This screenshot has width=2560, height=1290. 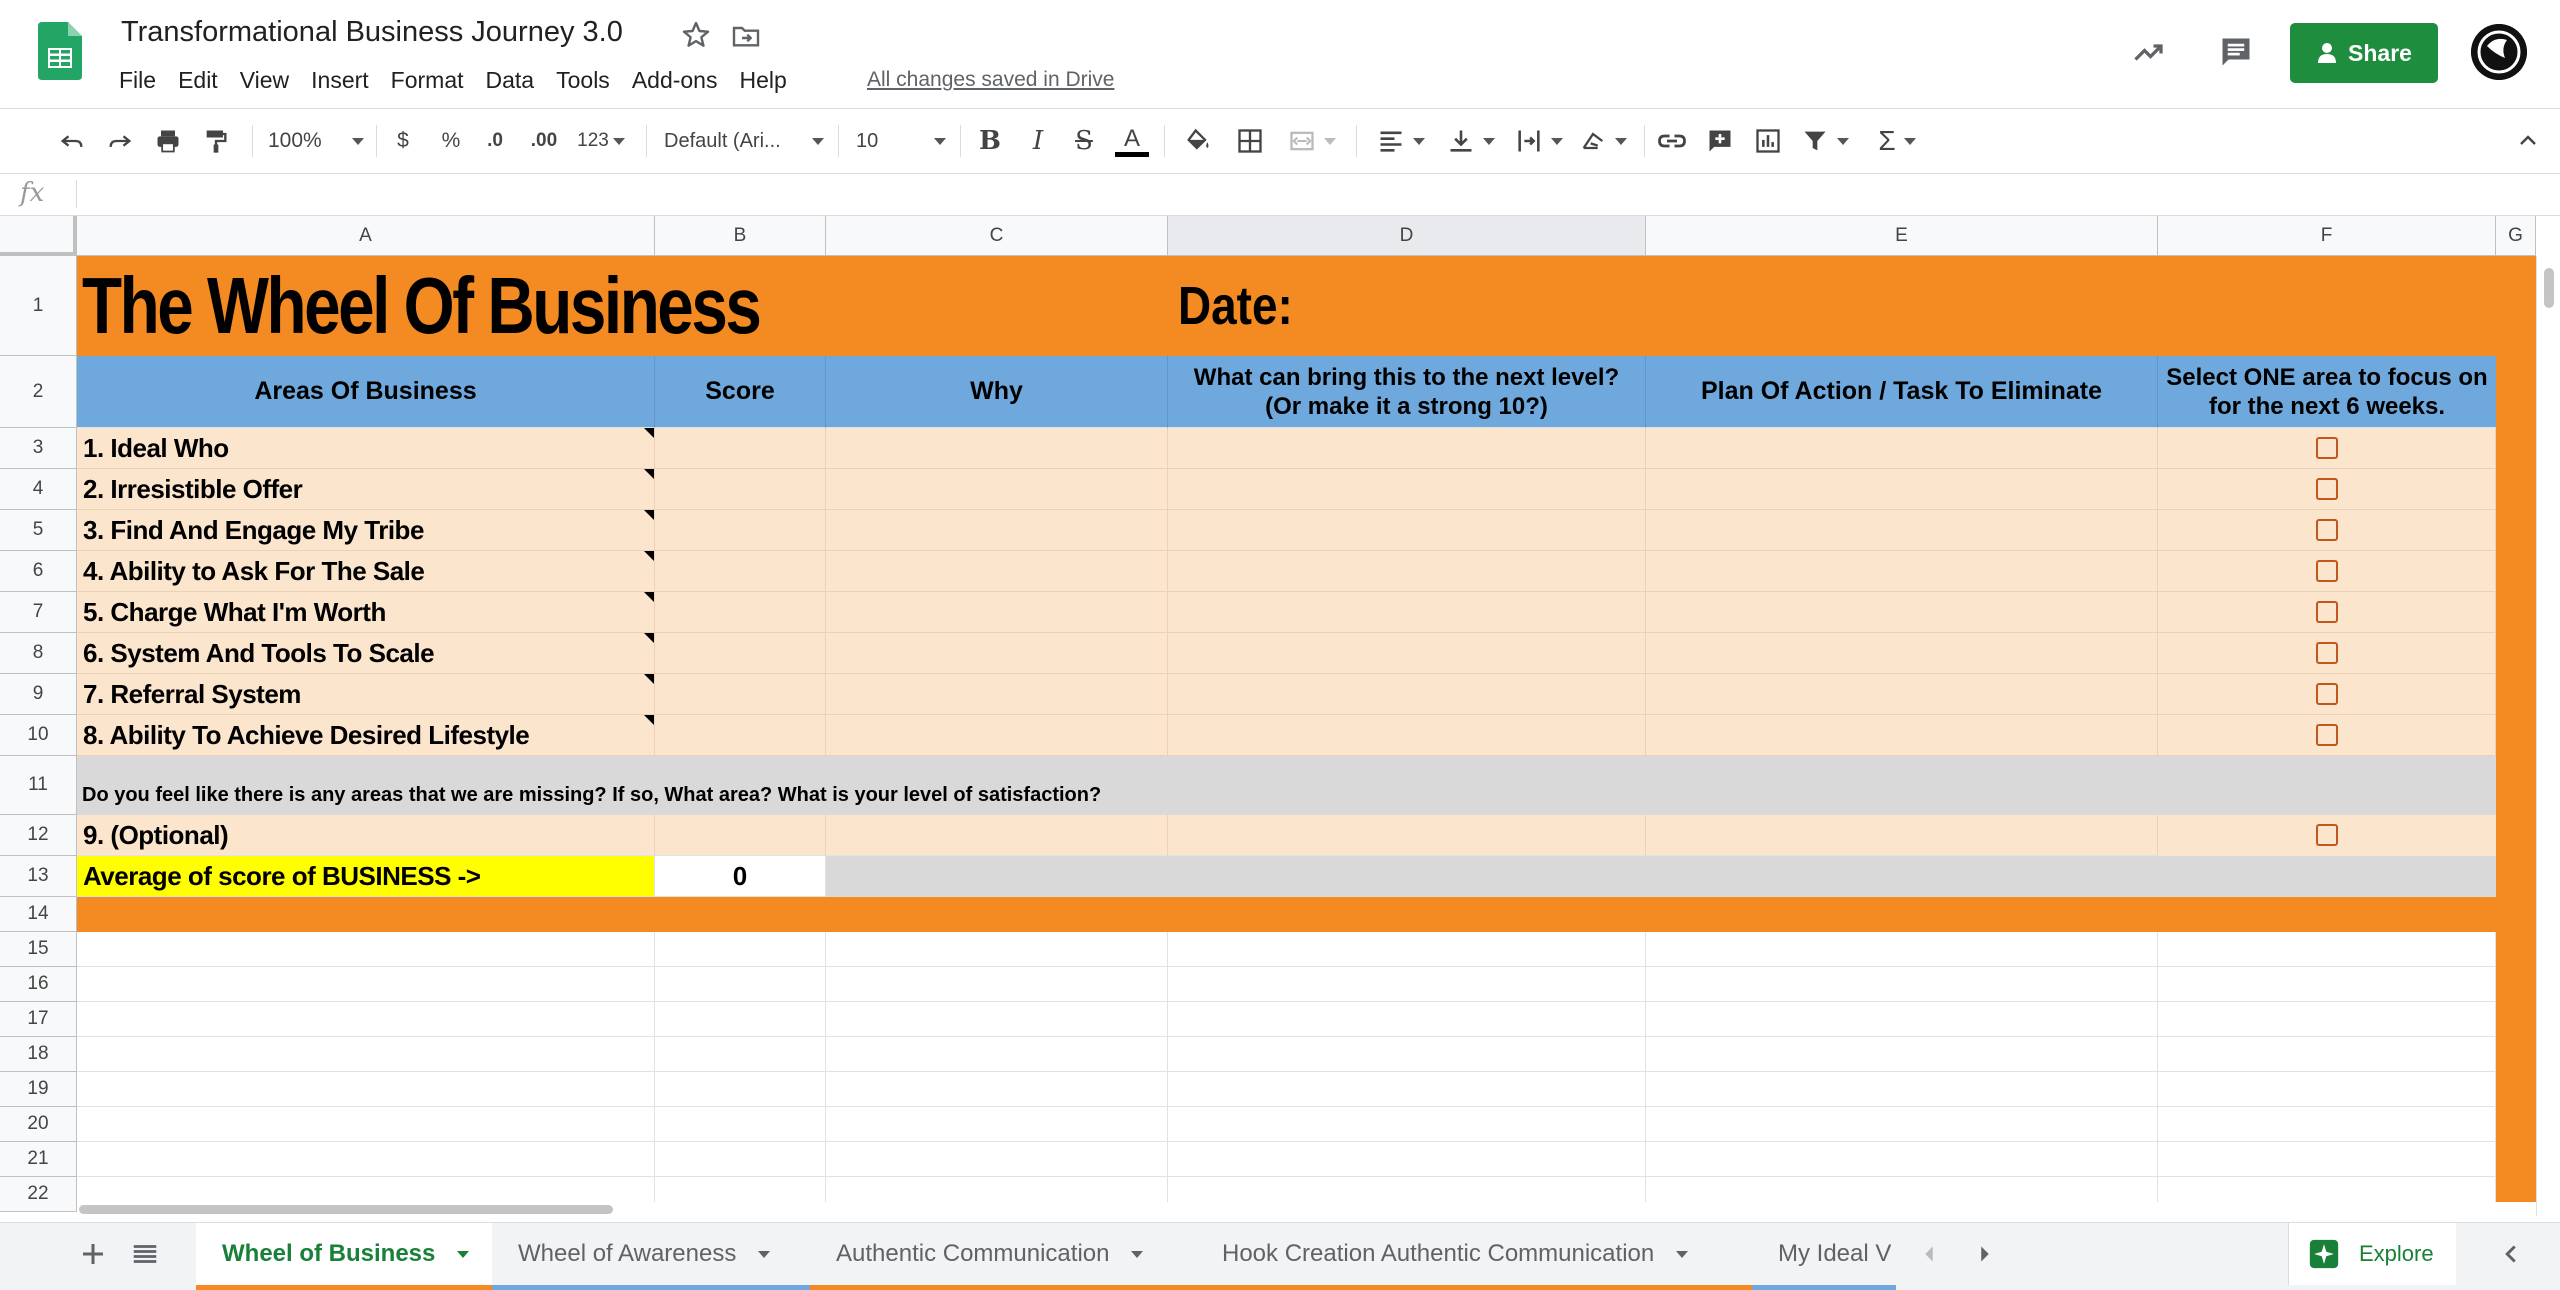 I want to click on area-row-3-why-cell, so click(x=997, y=530).